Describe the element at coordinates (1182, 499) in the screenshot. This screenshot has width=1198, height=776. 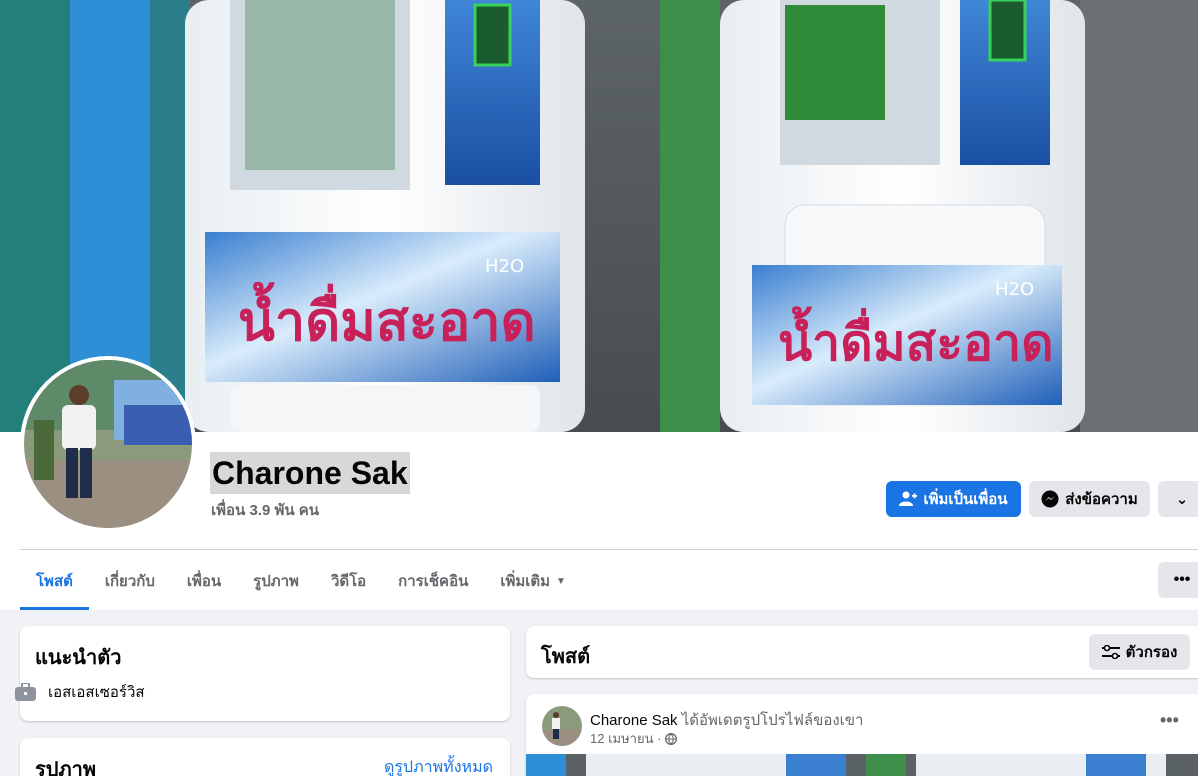
I see `chevron-down-icon: ⌄` at that location.